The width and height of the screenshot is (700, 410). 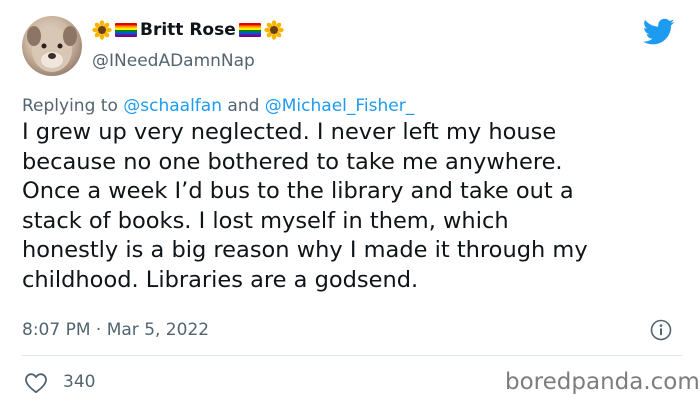 What do you see at coordinates (661, 330) in the screenshot?
I see `info-icon` at bounding box center [661, 330].